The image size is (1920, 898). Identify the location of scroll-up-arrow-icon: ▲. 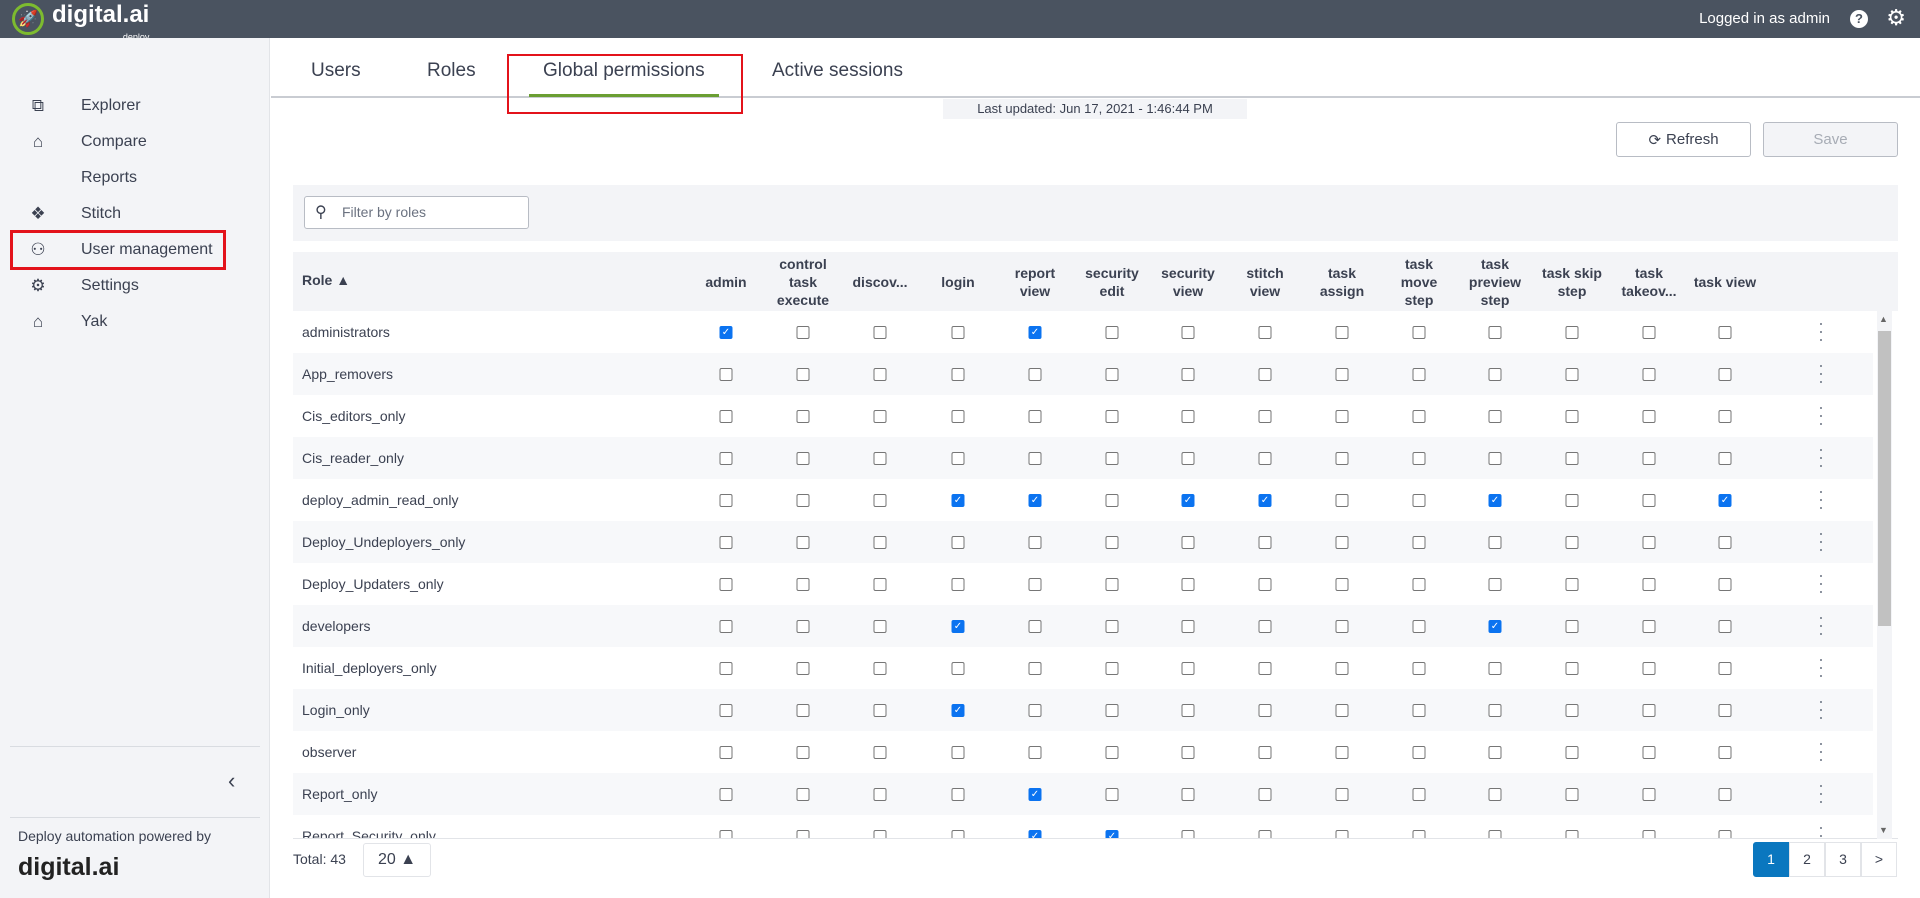
(1883, 319).